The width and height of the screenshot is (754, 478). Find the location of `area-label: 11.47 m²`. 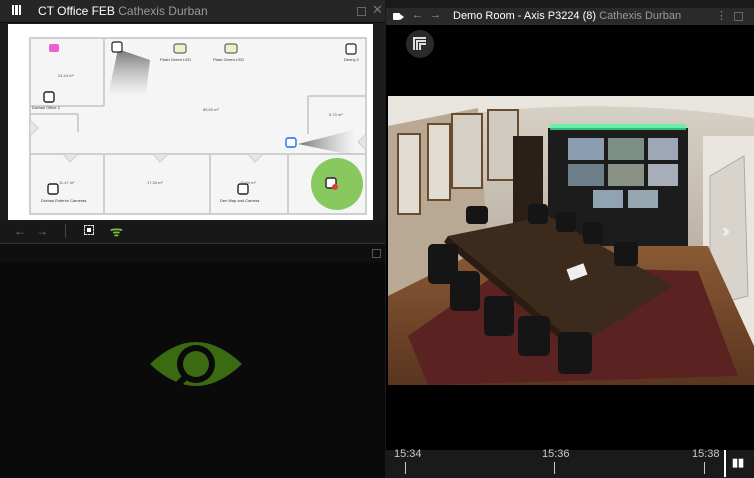

area-label: 11.47 m² is located at coordinates (67, 182).